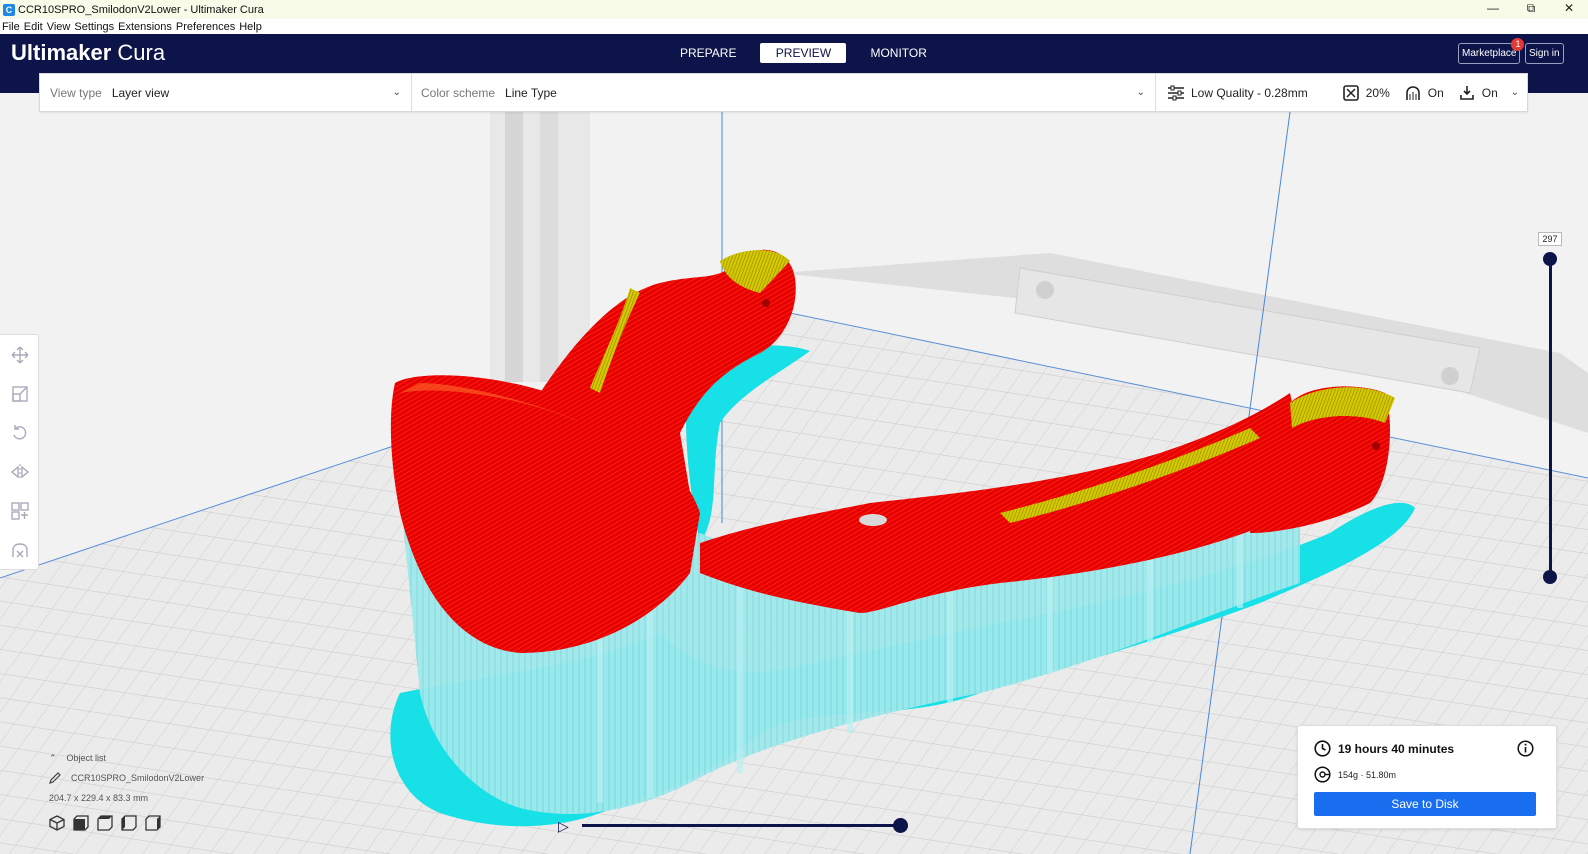  Describe the element at coordinates (1544, 53) in the screenshot. I see `sign-in-button: Sign in` at that location.